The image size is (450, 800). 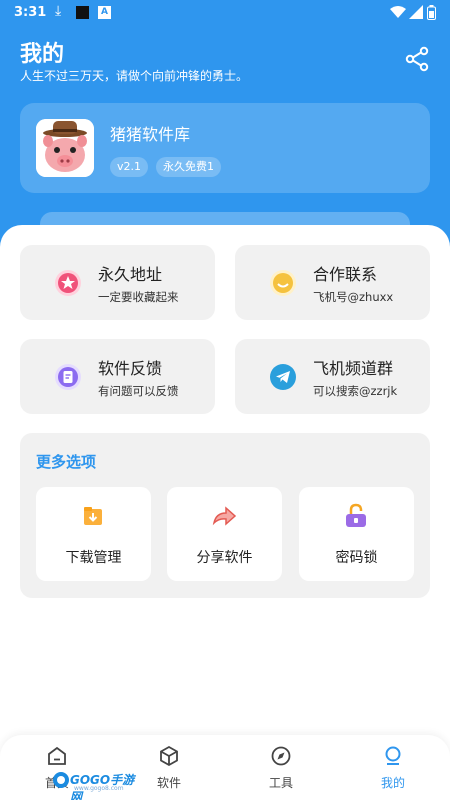 What do you see at coordinates (93, 516) in the screenshot?
I see `download-folder-icon` at bounding box center [93, 516].